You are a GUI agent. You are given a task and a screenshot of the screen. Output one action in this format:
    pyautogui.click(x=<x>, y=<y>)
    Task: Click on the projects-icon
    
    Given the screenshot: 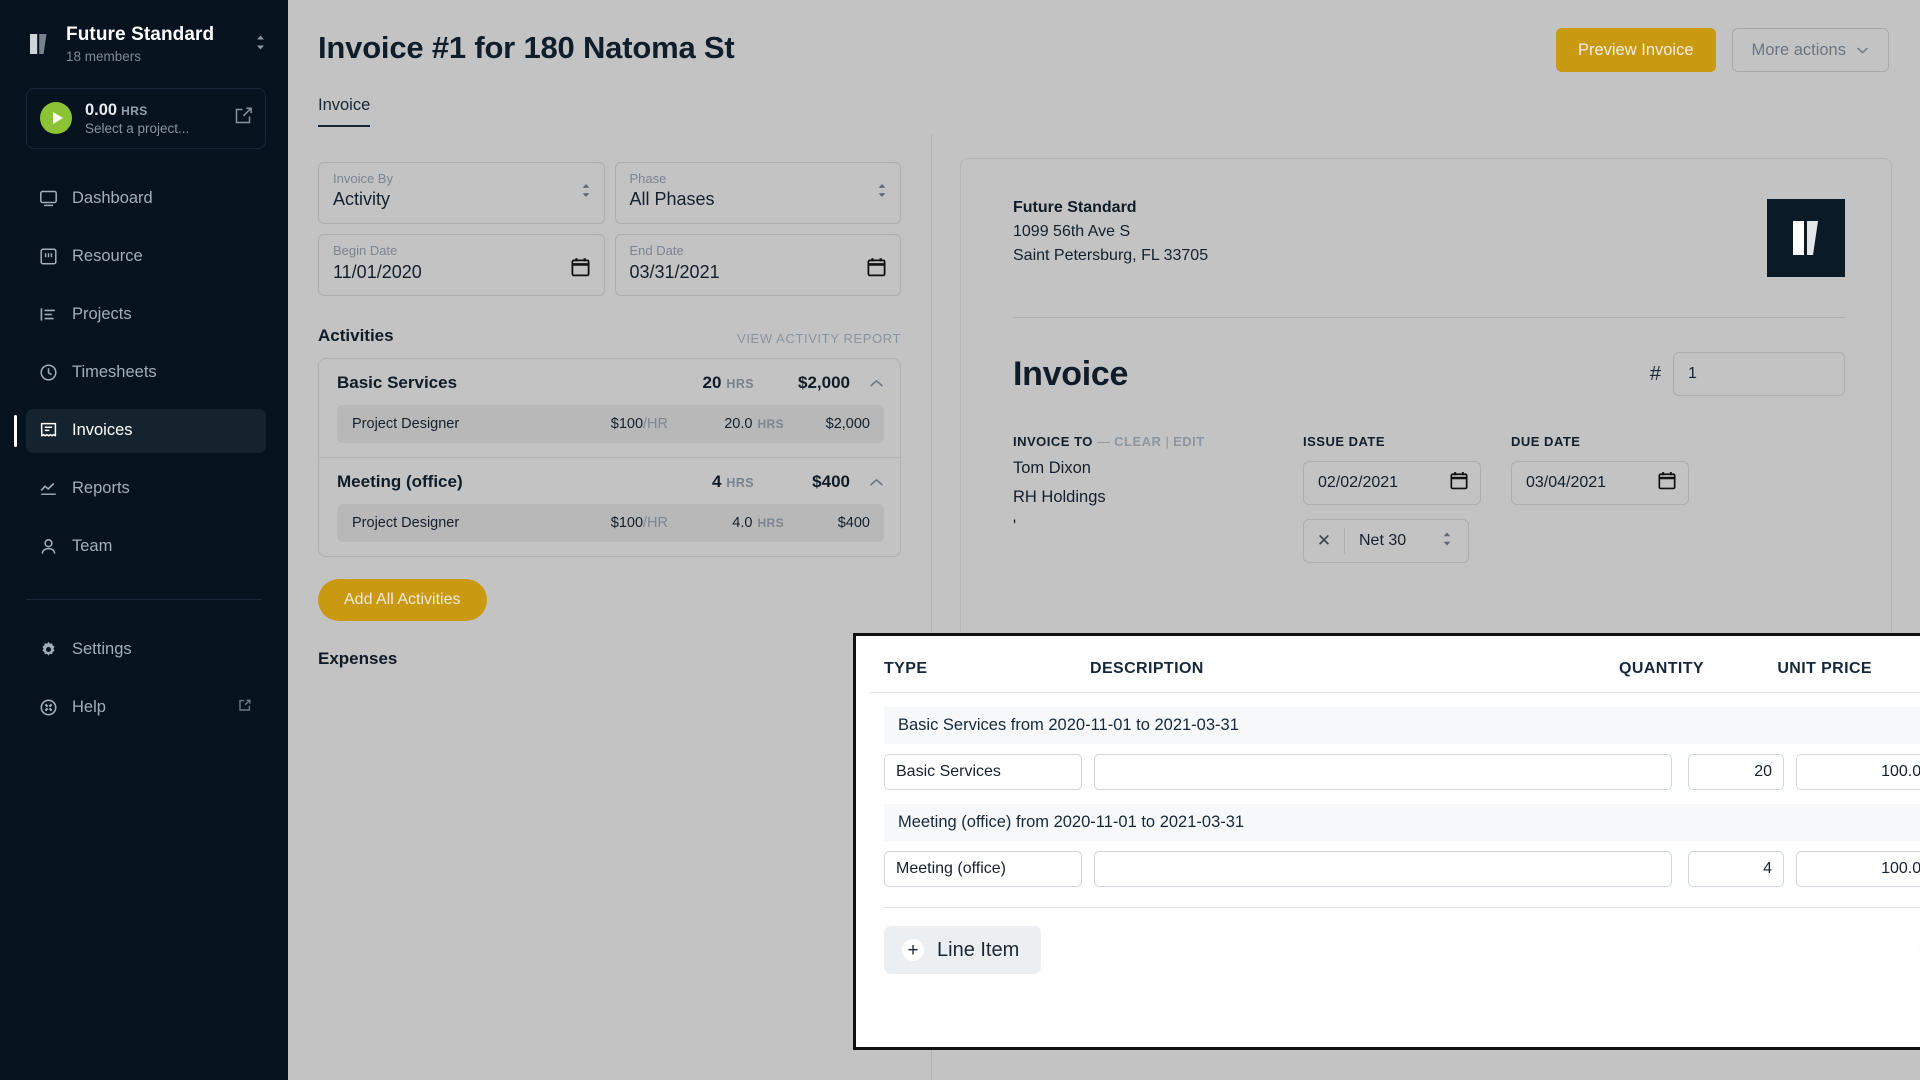 What is the action you would take?
    pyautogui.click(x=48, y=315)
    